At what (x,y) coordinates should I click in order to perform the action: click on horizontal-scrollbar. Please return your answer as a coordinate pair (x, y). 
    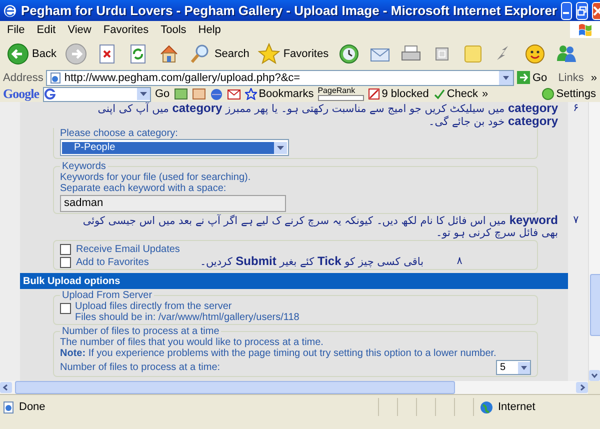
    Looking at the image, I should click on (294, 387).